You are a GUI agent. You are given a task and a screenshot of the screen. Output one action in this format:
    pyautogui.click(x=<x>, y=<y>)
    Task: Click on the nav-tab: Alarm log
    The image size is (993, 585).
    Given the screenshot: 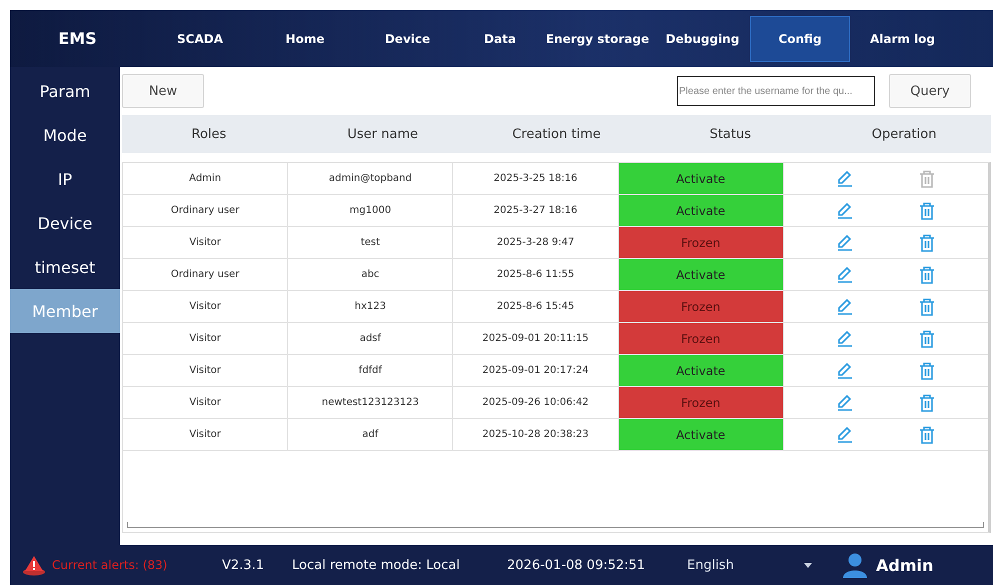 What is the action you would take?
    pyautogui.click(x=902, y=39)
    